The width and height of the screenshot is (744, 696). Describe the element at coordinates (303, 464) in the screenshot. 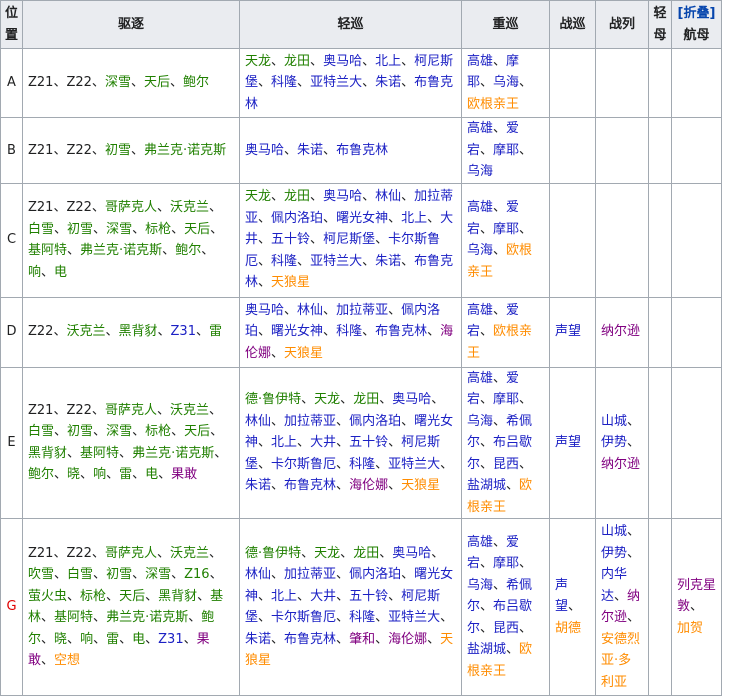

I see `ship-link: 卡尔斯鲁厄` at that location.